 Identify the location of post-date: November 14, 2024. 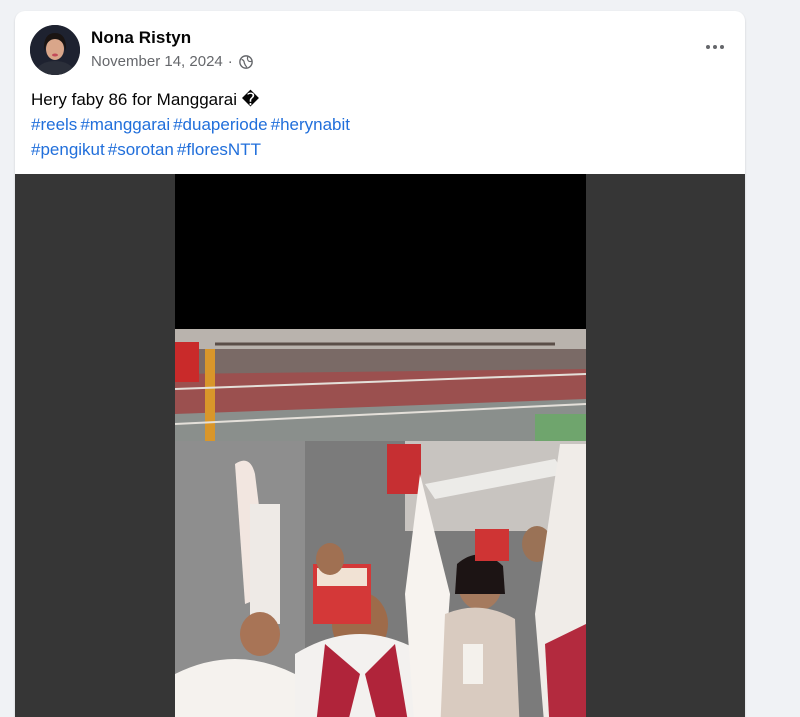
(157, 61).